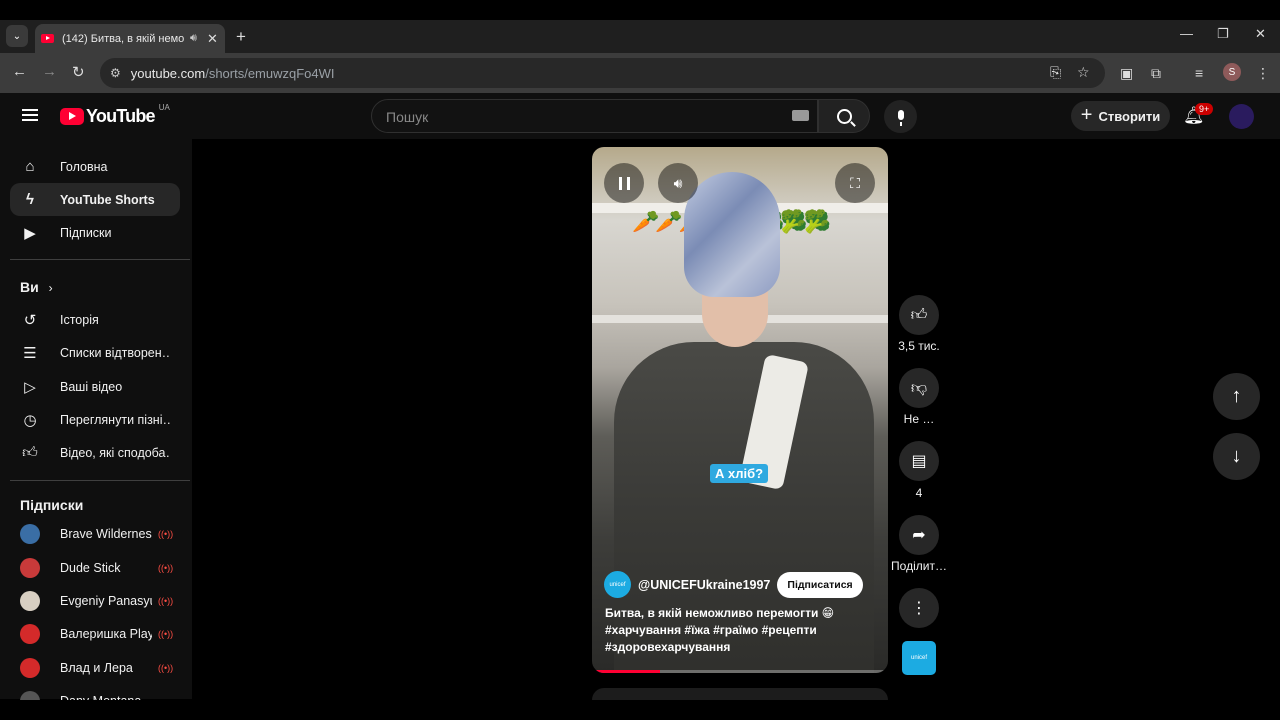 This screenshot has width=1280, height=720. Describe the element at coordinates (79, 319) in the screenshot. I see `sidebar-item-label: Історія` at that location.